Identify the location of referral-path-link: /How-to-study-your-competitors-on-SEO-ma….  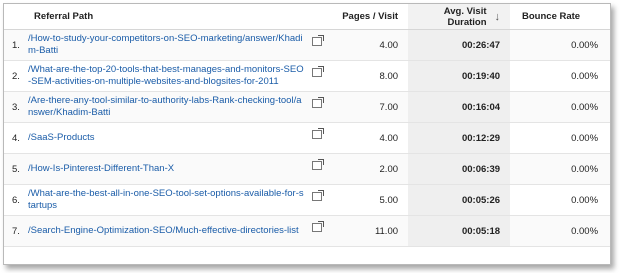
(178, 45).